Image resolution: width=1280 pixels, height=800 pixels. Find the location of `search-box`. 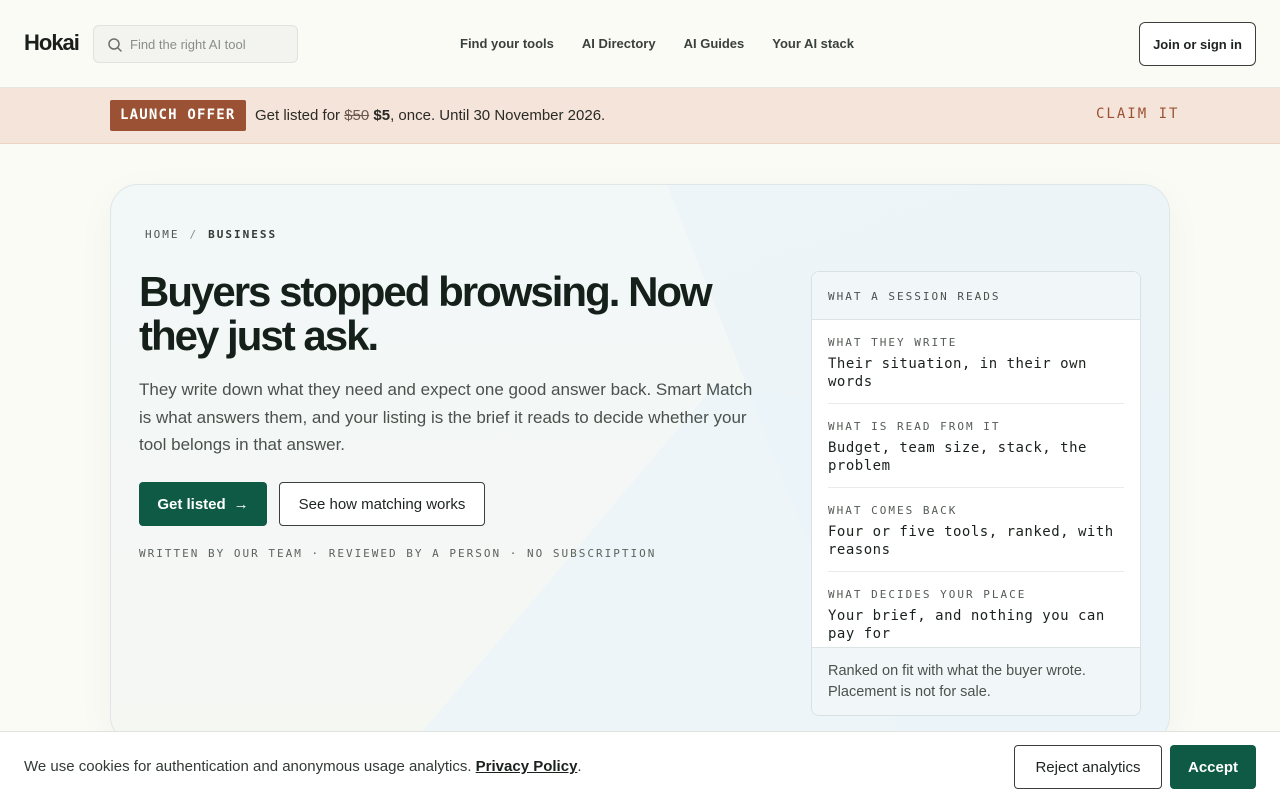

search-box is located at coordinates (195, 44).